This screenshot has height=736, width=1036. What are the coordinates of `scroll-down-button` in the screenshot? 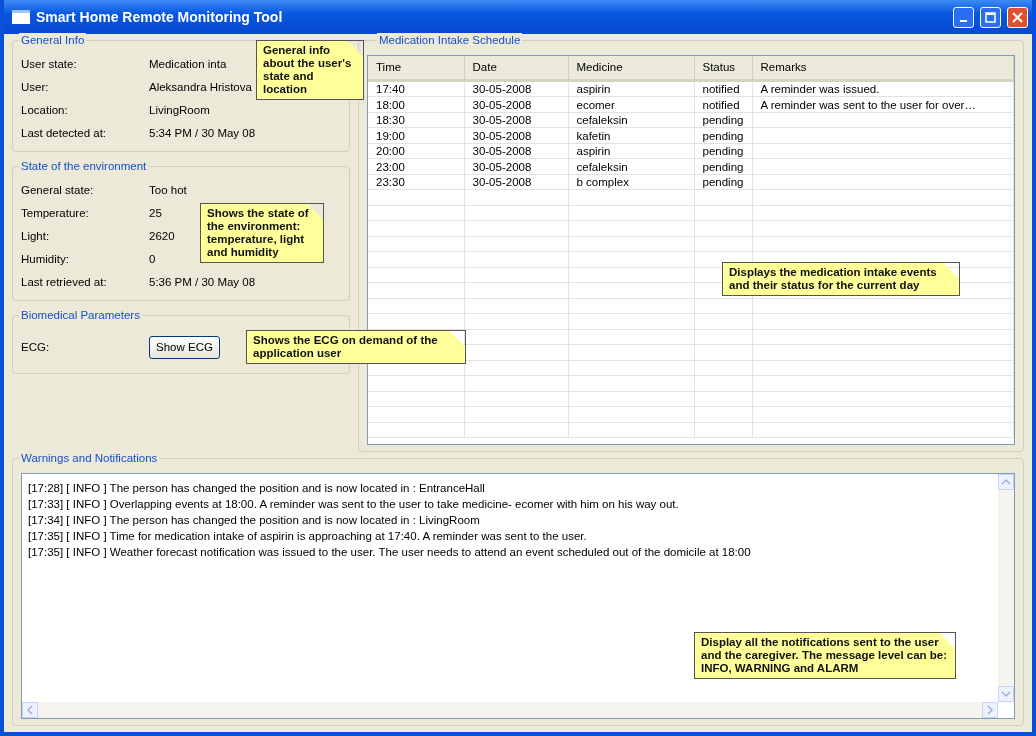 It's located at (1006, 694).